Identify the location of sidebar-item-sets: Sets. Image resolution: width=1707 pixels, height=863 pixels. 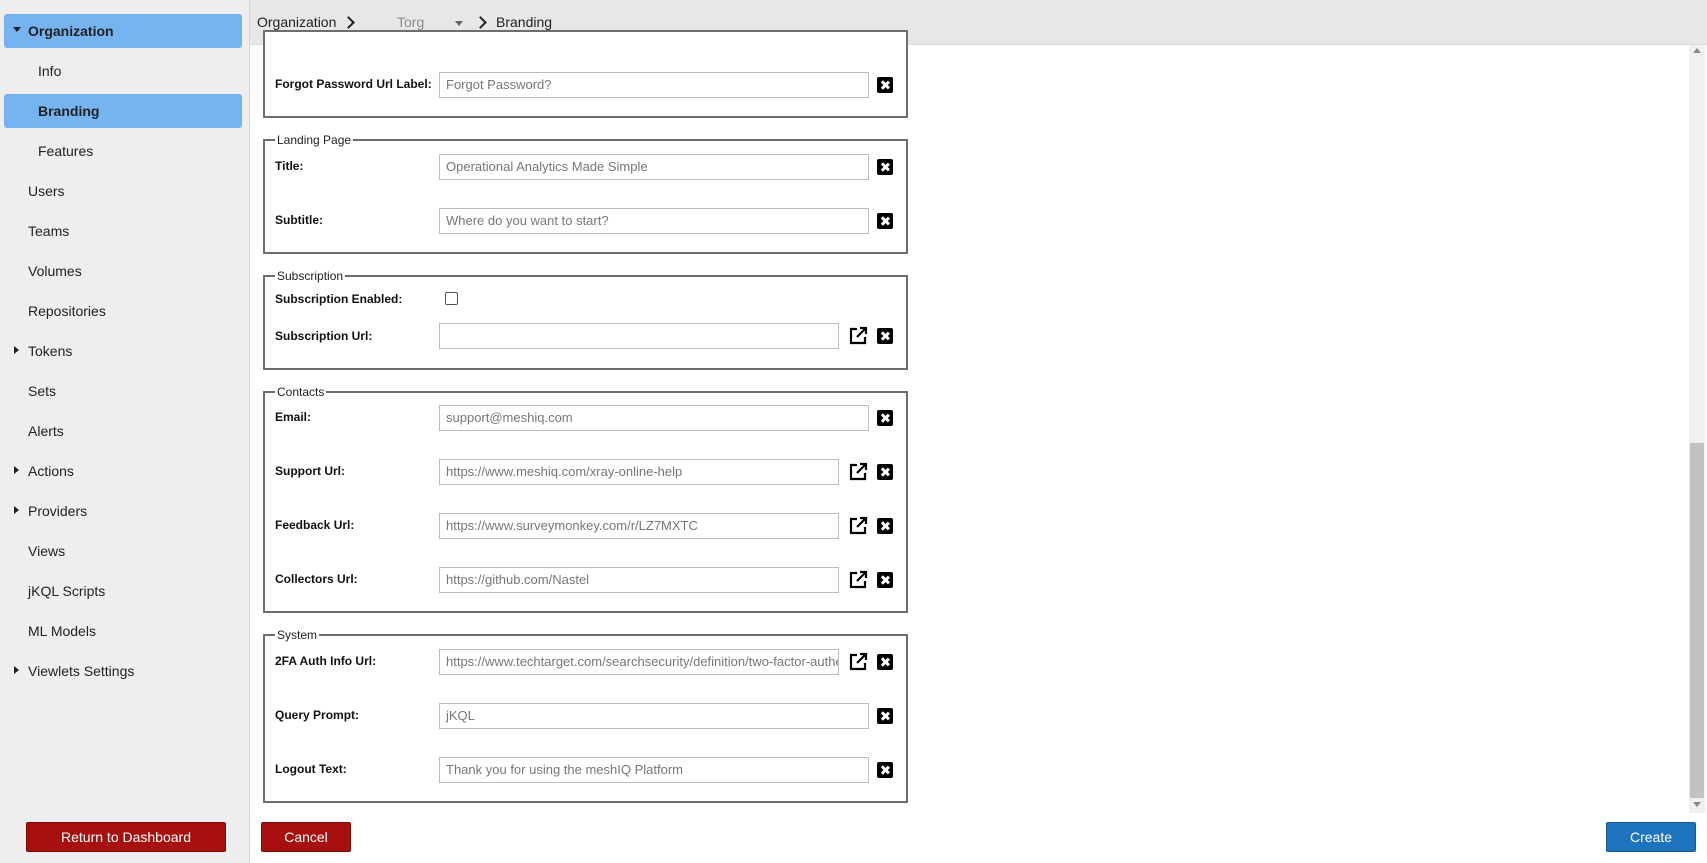
(123, 391).